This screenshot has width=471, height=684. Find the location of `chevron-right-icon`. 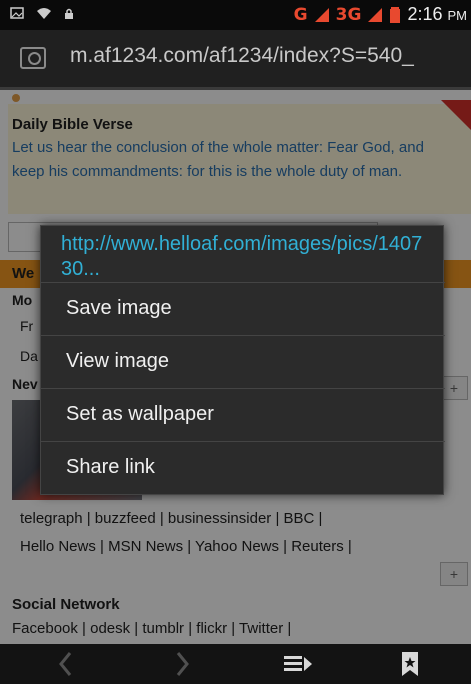

chevron-right-icon is located at coordinates (182, 664).